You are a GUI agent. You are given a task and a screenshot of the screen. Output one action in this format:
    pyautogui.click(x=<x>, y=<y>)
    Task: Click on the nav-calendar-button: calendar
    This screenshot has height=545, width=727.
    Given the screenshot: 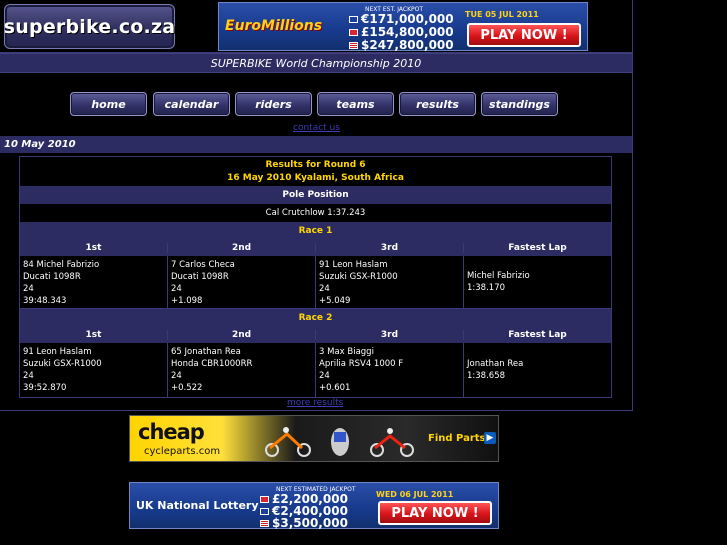 What is the action you would take?
    pyautogui.click(x=191, y=104)
    